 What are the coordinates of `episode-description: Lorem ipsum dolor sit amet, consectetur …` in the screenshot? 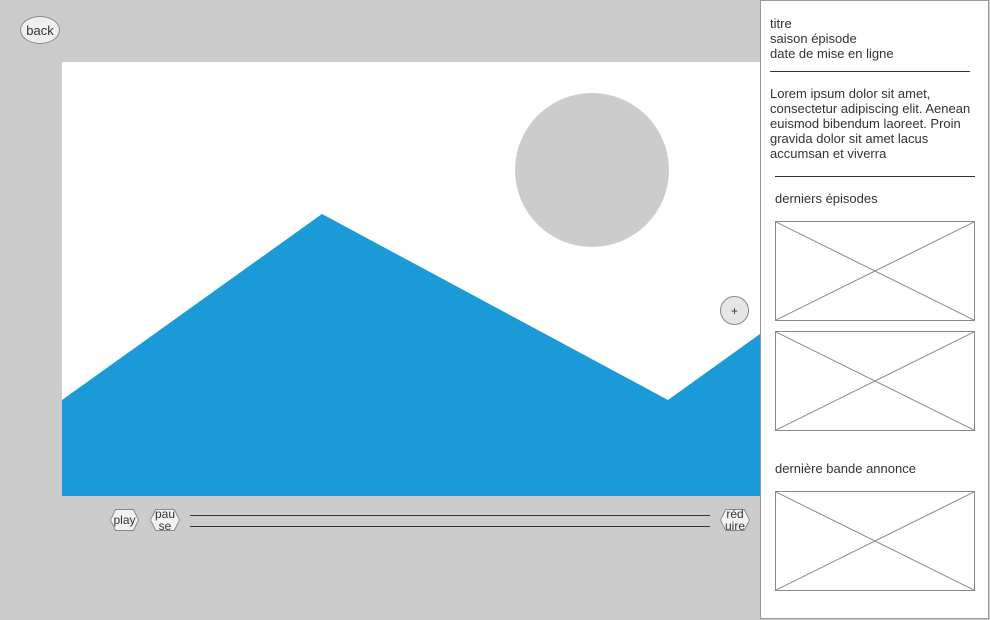 It's located at (870, 123).